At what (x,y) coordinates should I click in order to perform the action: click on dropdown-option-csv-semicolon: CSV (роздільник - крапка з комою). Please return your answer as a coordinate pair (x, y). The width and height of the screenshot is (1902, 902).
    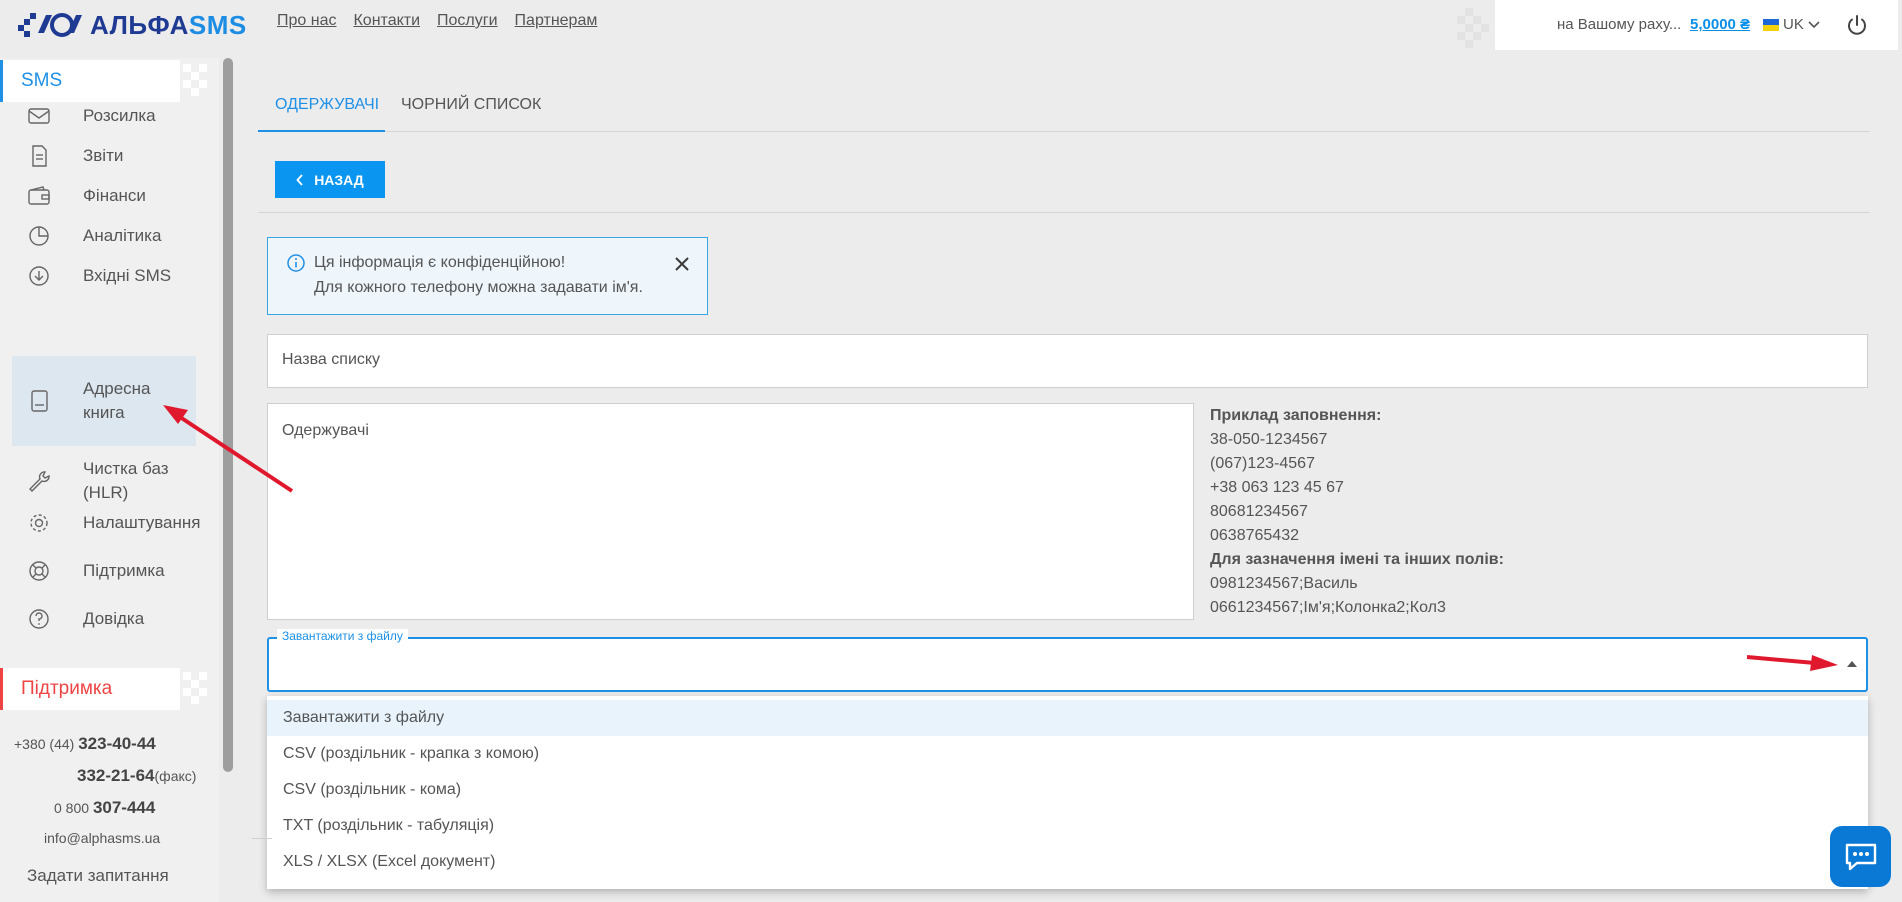
    Looking at the image, I should click on (1067, 754).